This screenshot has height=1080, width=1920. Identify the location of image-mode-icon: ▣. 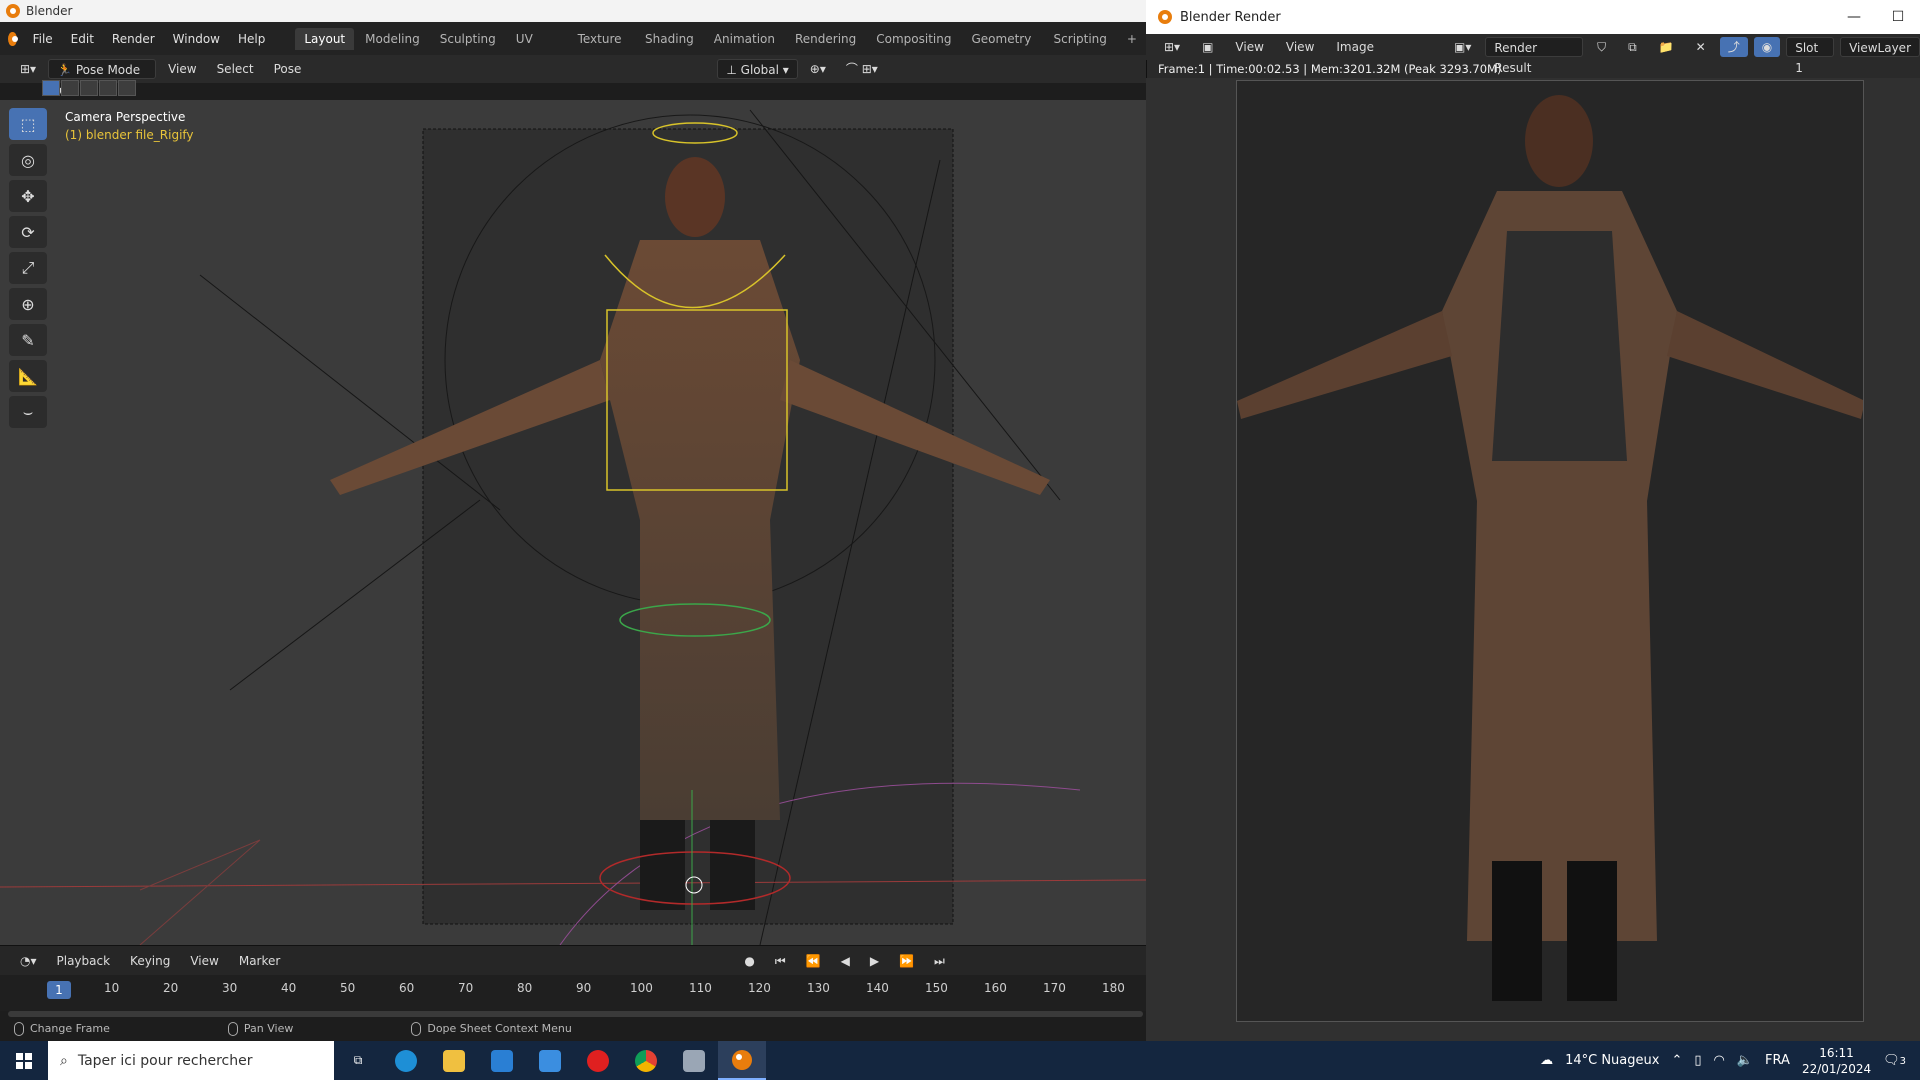
(1207, 47).